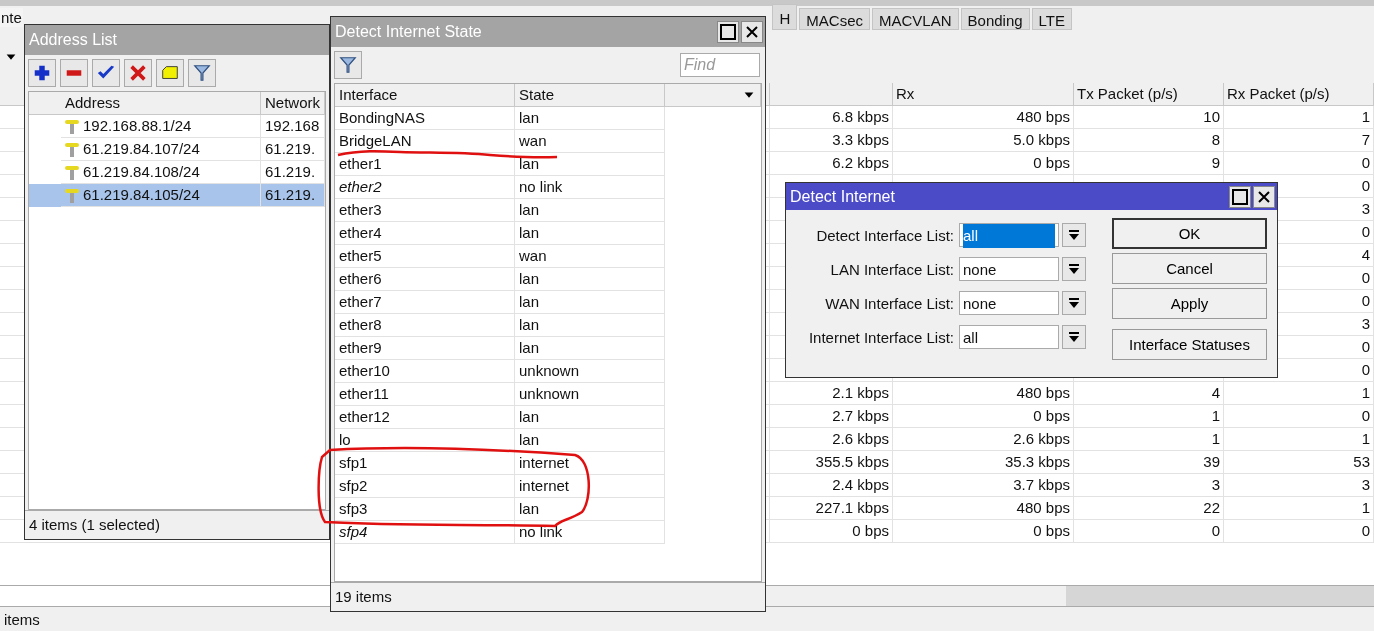 Image resolution: width=1374 pixels, height=631 pixels. What do you see at coordinates (590, 256) in the screenshot?
I see `table-cell: wan` at bounding box center [590, 256].